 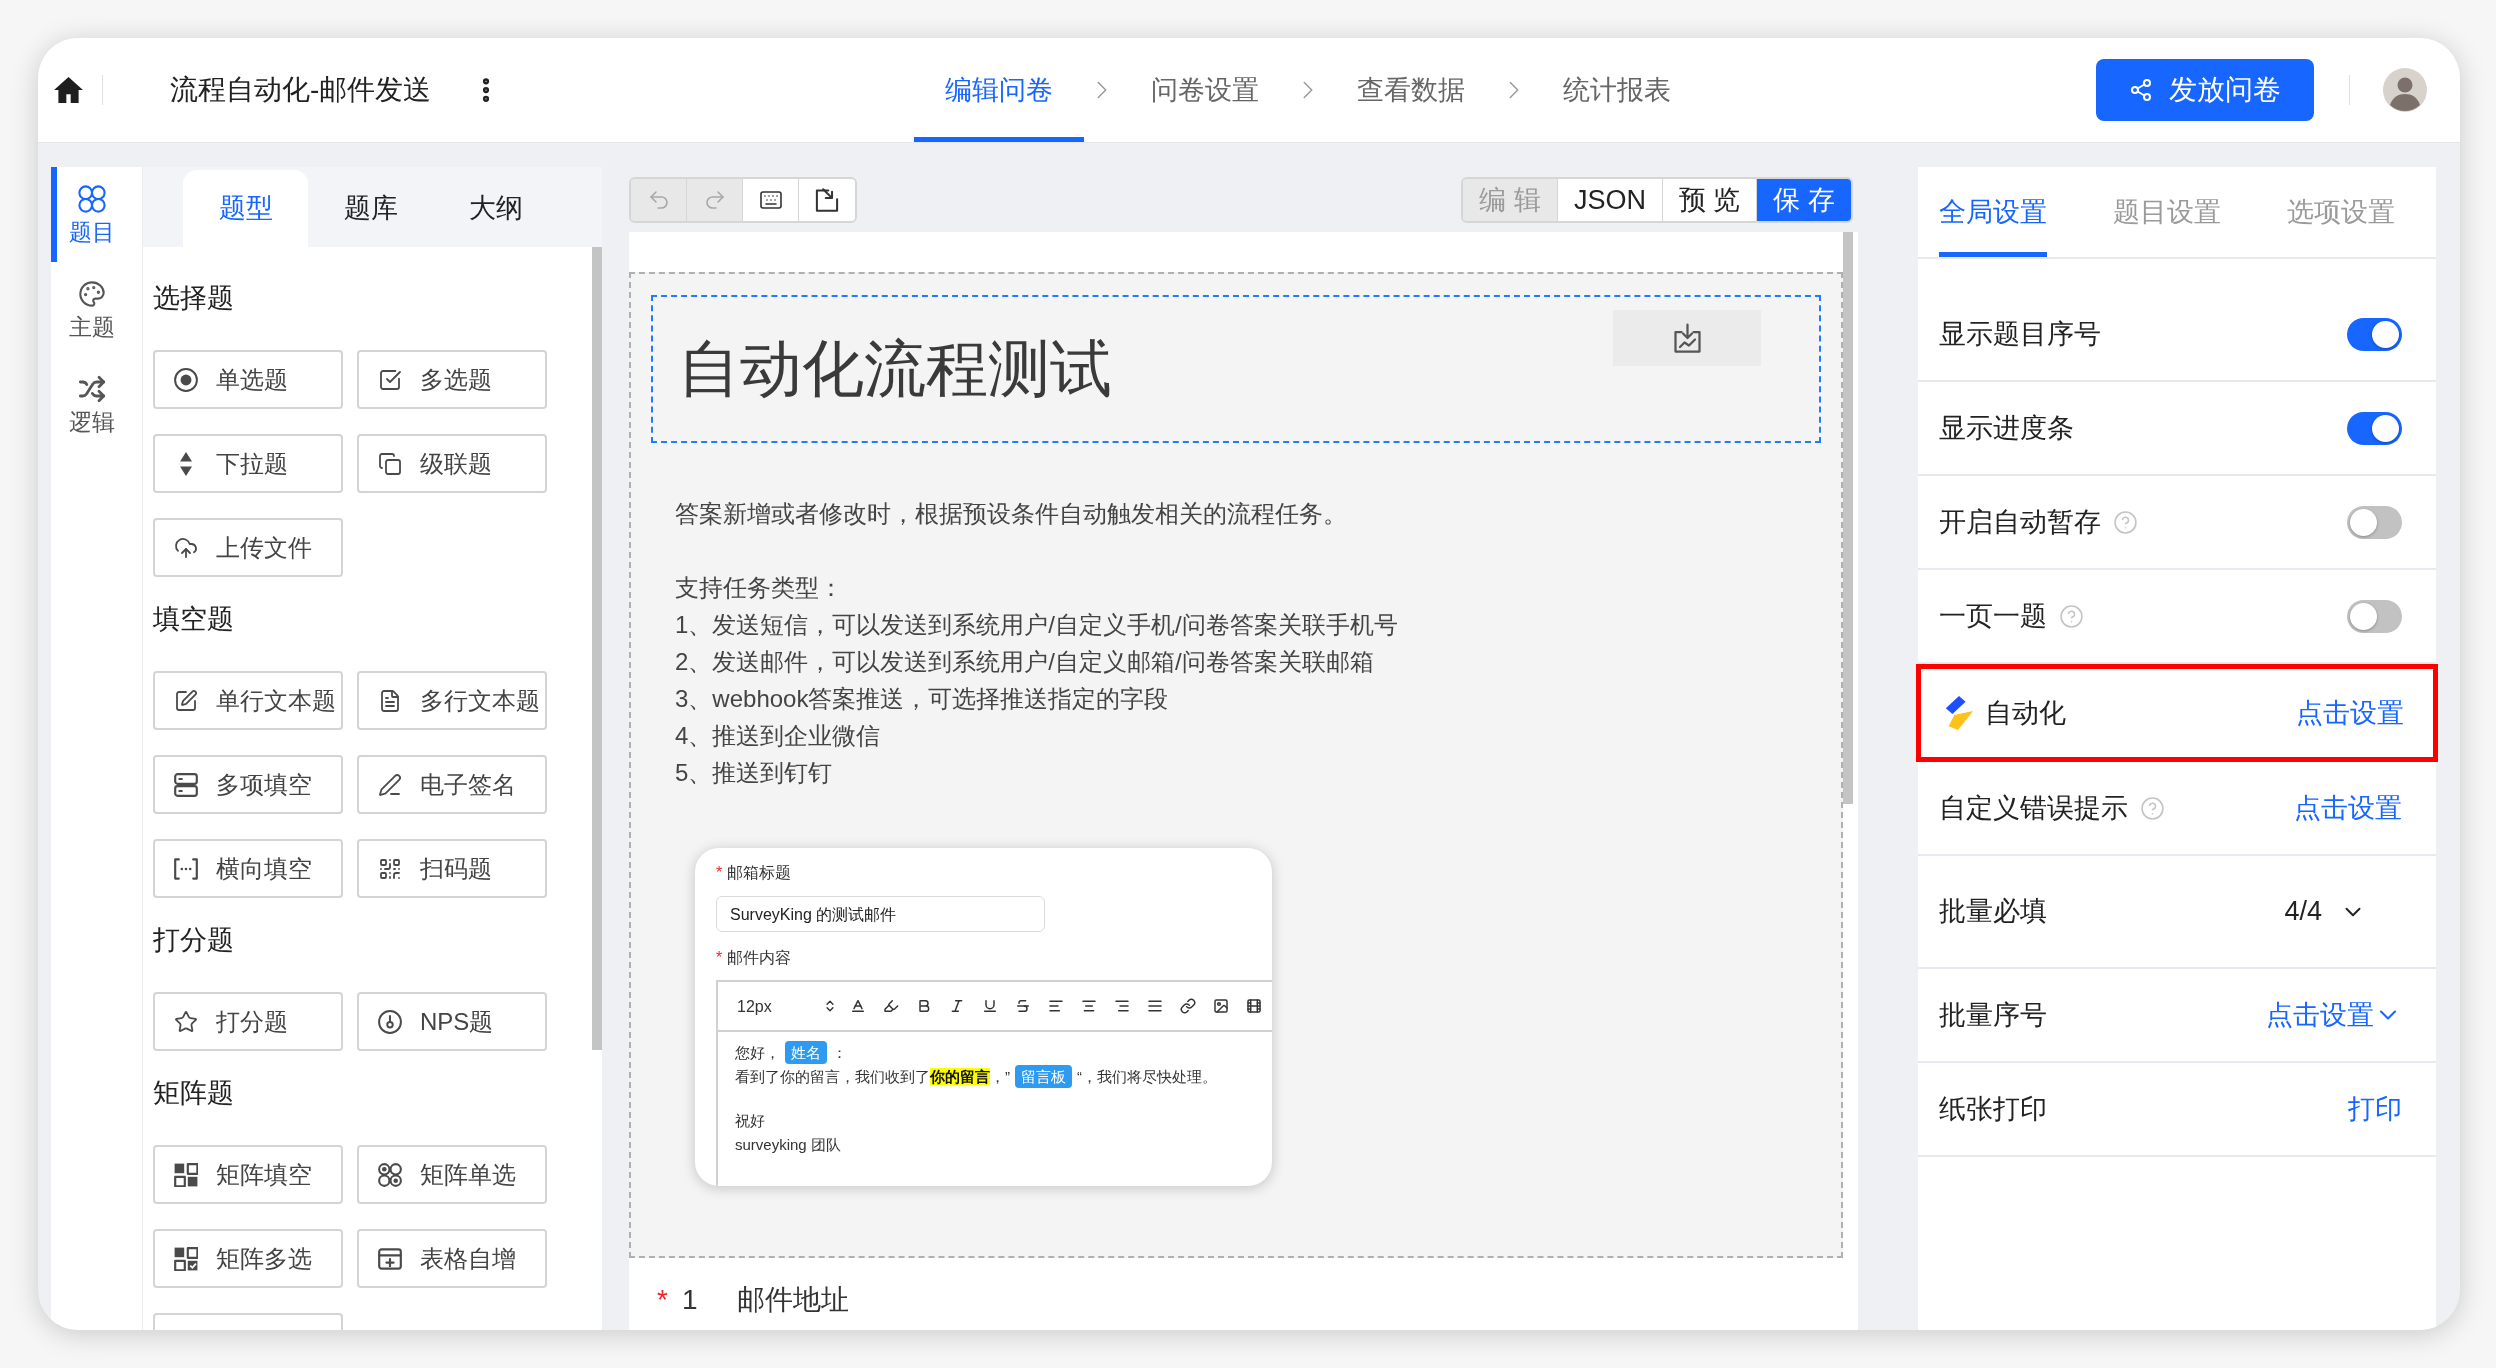 What do you see at coordinates (452, 868) in the screenshot?
I see `question-type-button: 扫码题` at bounding box center [452, 868].